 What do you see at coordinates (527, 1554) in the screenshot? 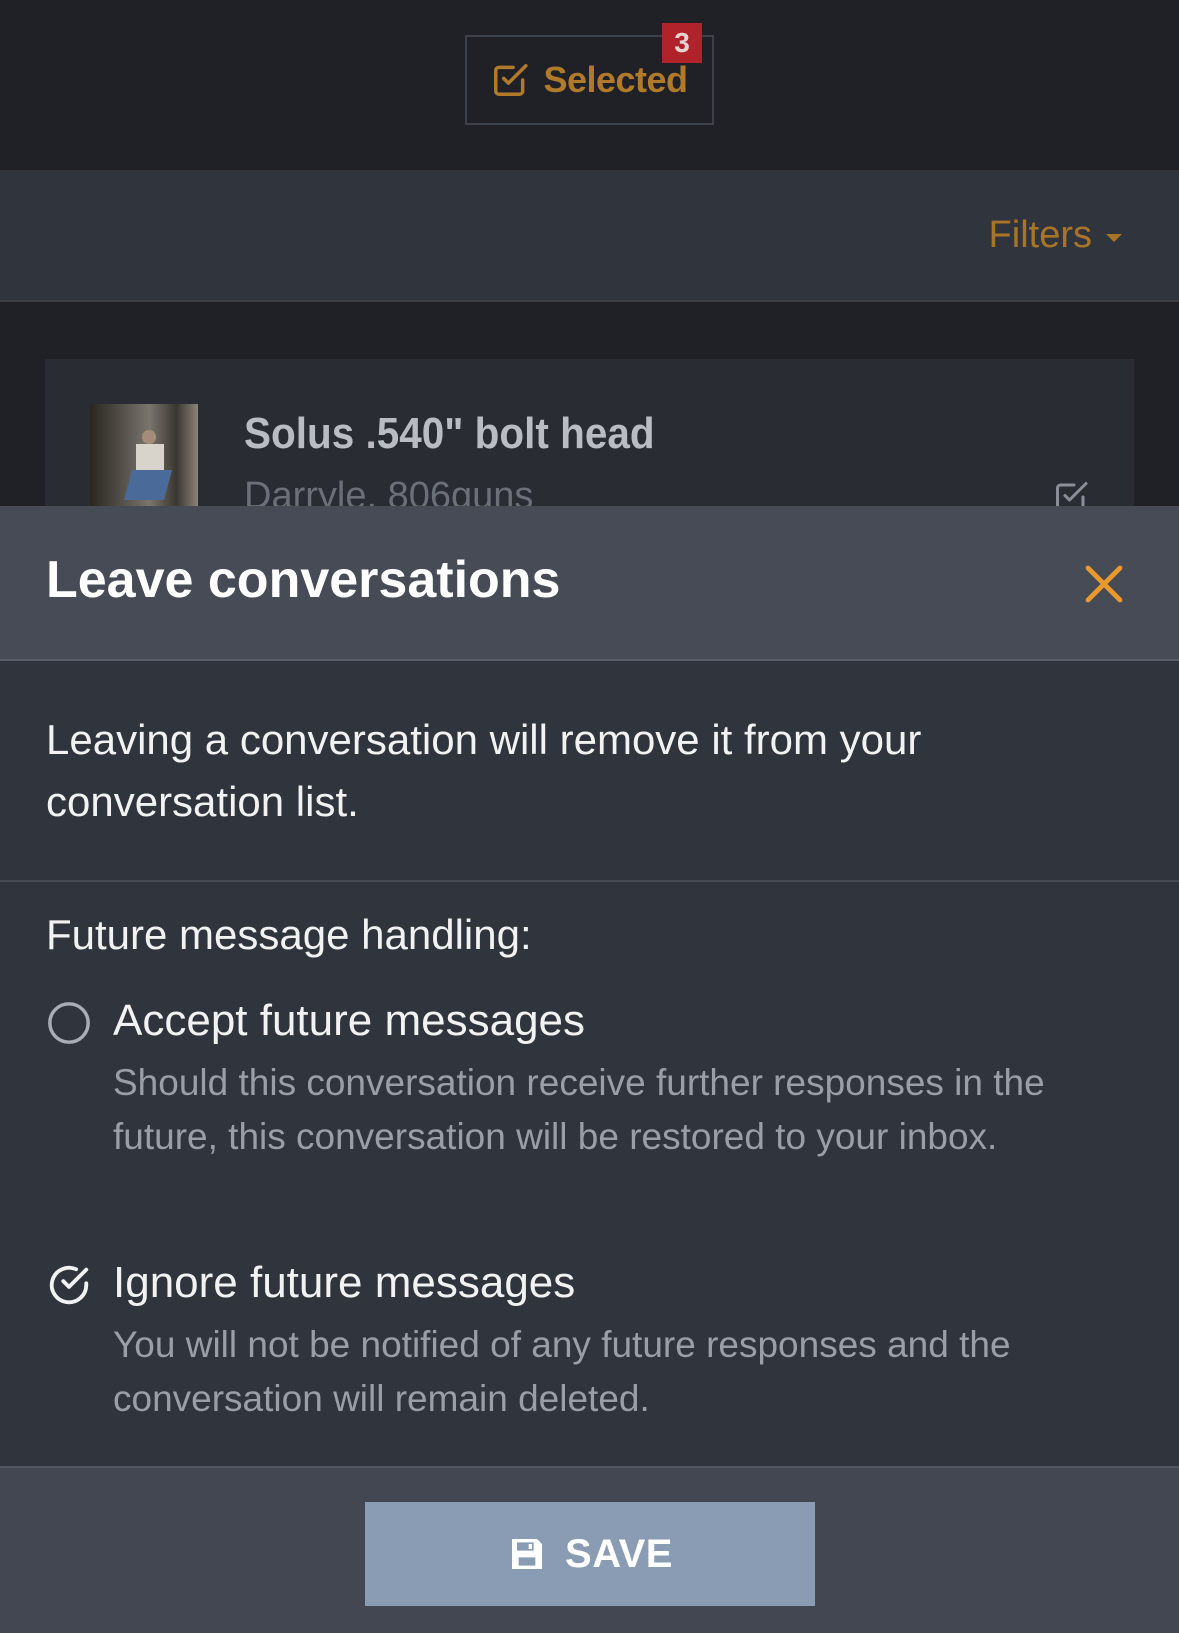
I see `floppy-disk-icon` at bounding box center [527, 1554].